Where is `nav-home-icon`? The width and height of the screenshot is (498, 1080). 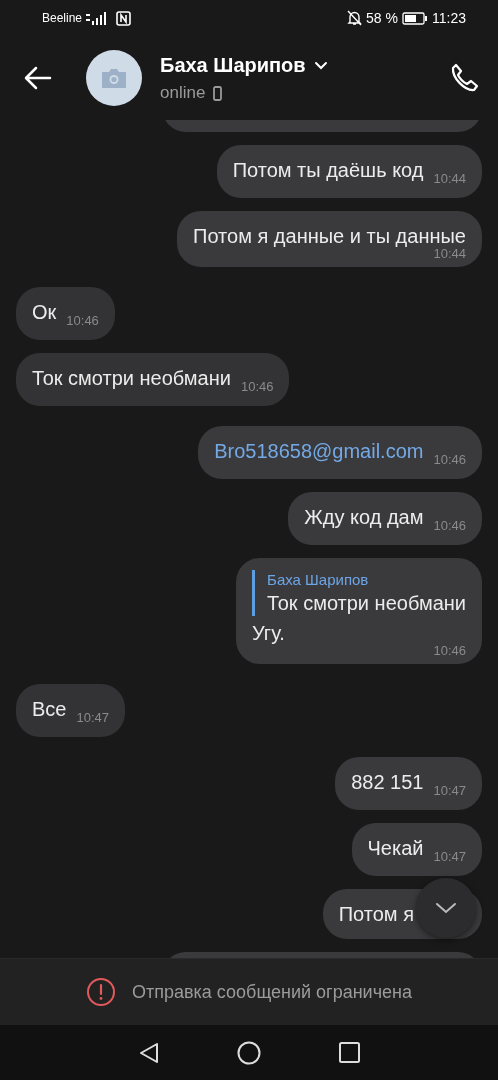 nav-home-icon is located at coordinates (248, 1052).